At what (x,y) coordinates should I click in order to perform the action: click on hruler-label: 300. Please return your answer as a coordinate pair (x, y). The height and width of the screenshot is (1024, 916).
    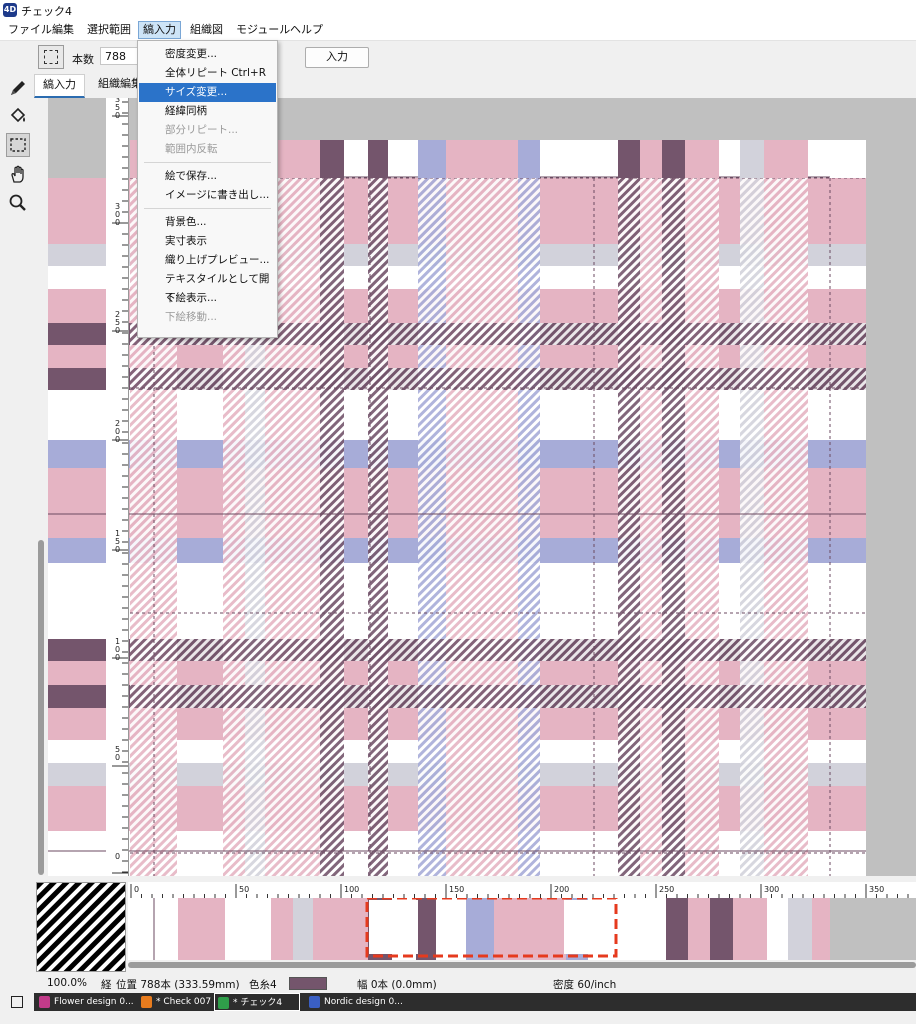
    Looking at the image, I should click on (771, 889).